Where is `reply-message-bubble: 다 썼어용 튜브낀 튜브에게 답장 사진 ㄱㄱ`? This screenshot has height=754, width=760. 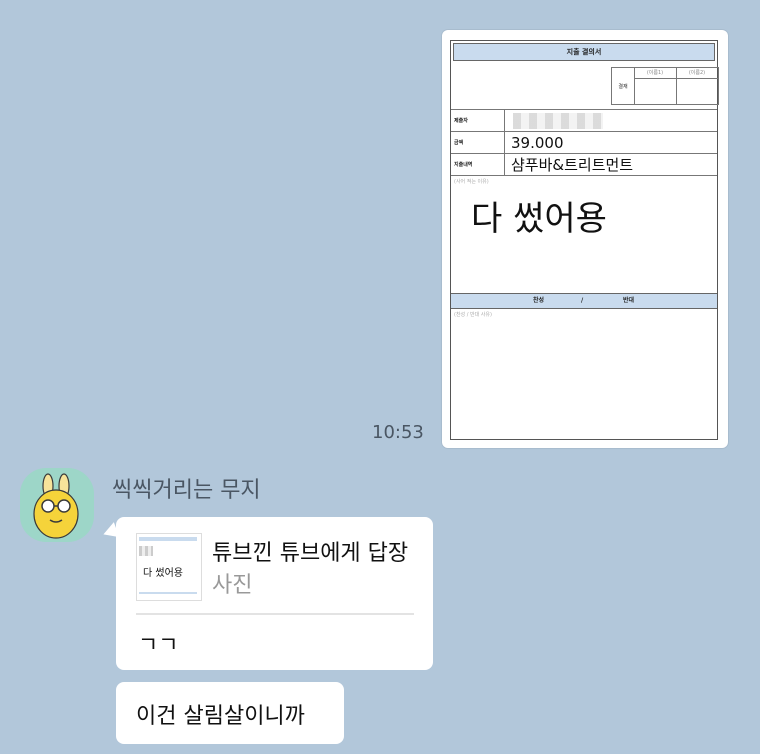
reply-message-bubble: 다 썼어용 튜브낀 튜브에게 답장 사진 ㄱㄱ is located at coordinates (274, 593).